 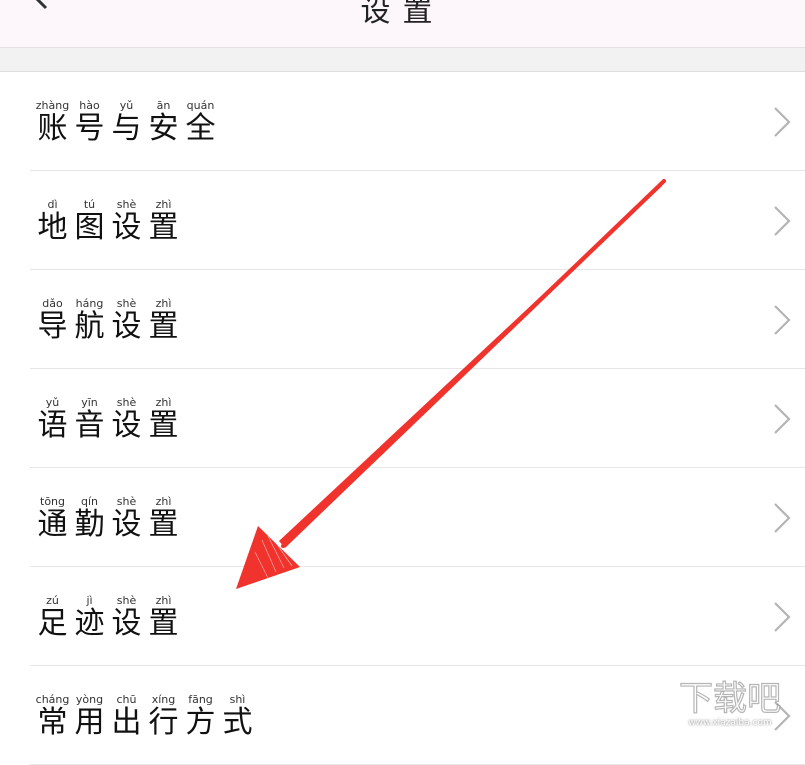 I want to click on ruby-char: qín 勤, so click(x=89, y=519).